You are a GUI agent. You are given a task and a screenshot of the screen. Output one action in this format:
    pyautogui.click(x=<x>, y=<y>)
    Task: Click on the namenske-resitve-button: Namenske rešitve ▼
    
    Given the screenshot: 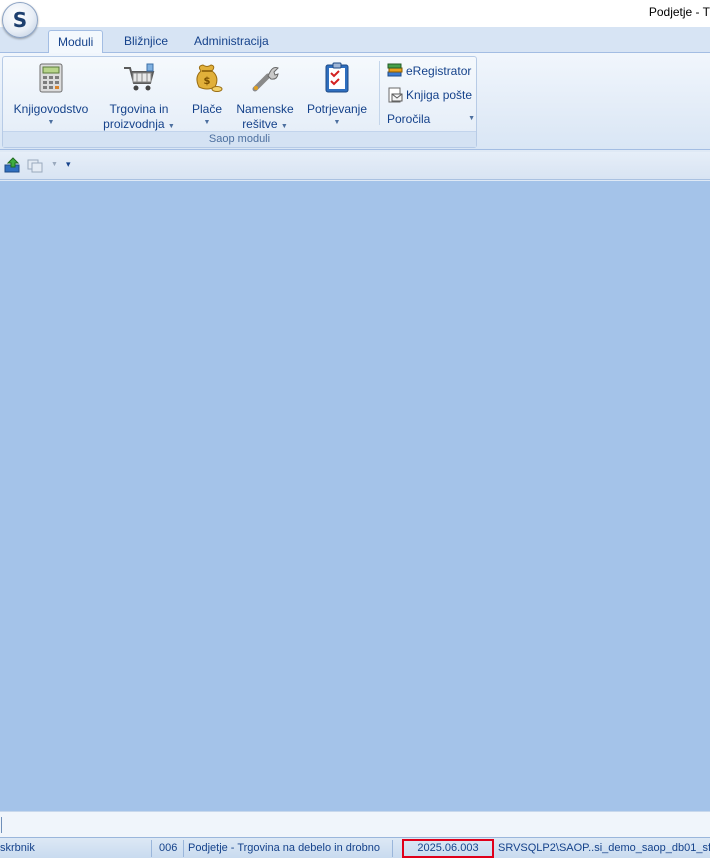 What is the action you would take?
    pyautogui.click(x=265, y=96)
    